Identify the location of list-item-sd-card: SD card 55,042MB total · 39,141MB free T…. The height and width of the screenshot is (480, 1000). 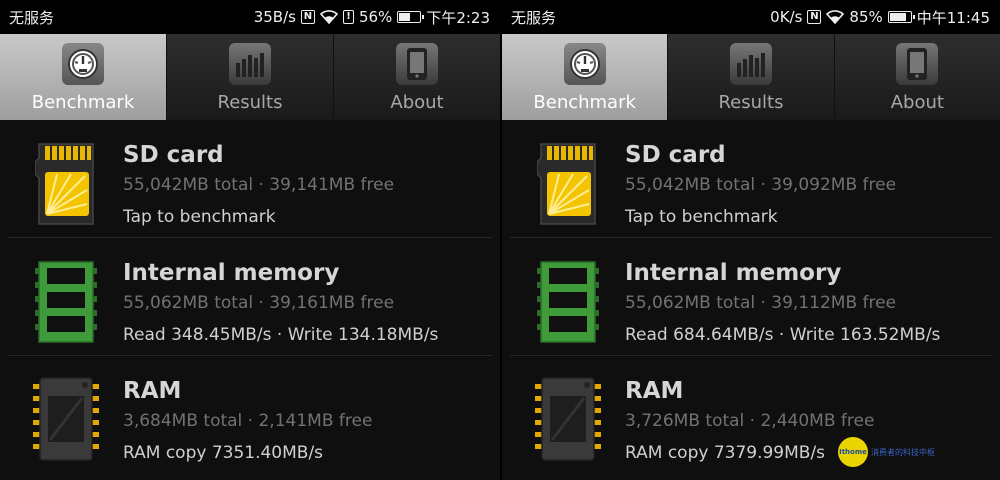
(250, 179).